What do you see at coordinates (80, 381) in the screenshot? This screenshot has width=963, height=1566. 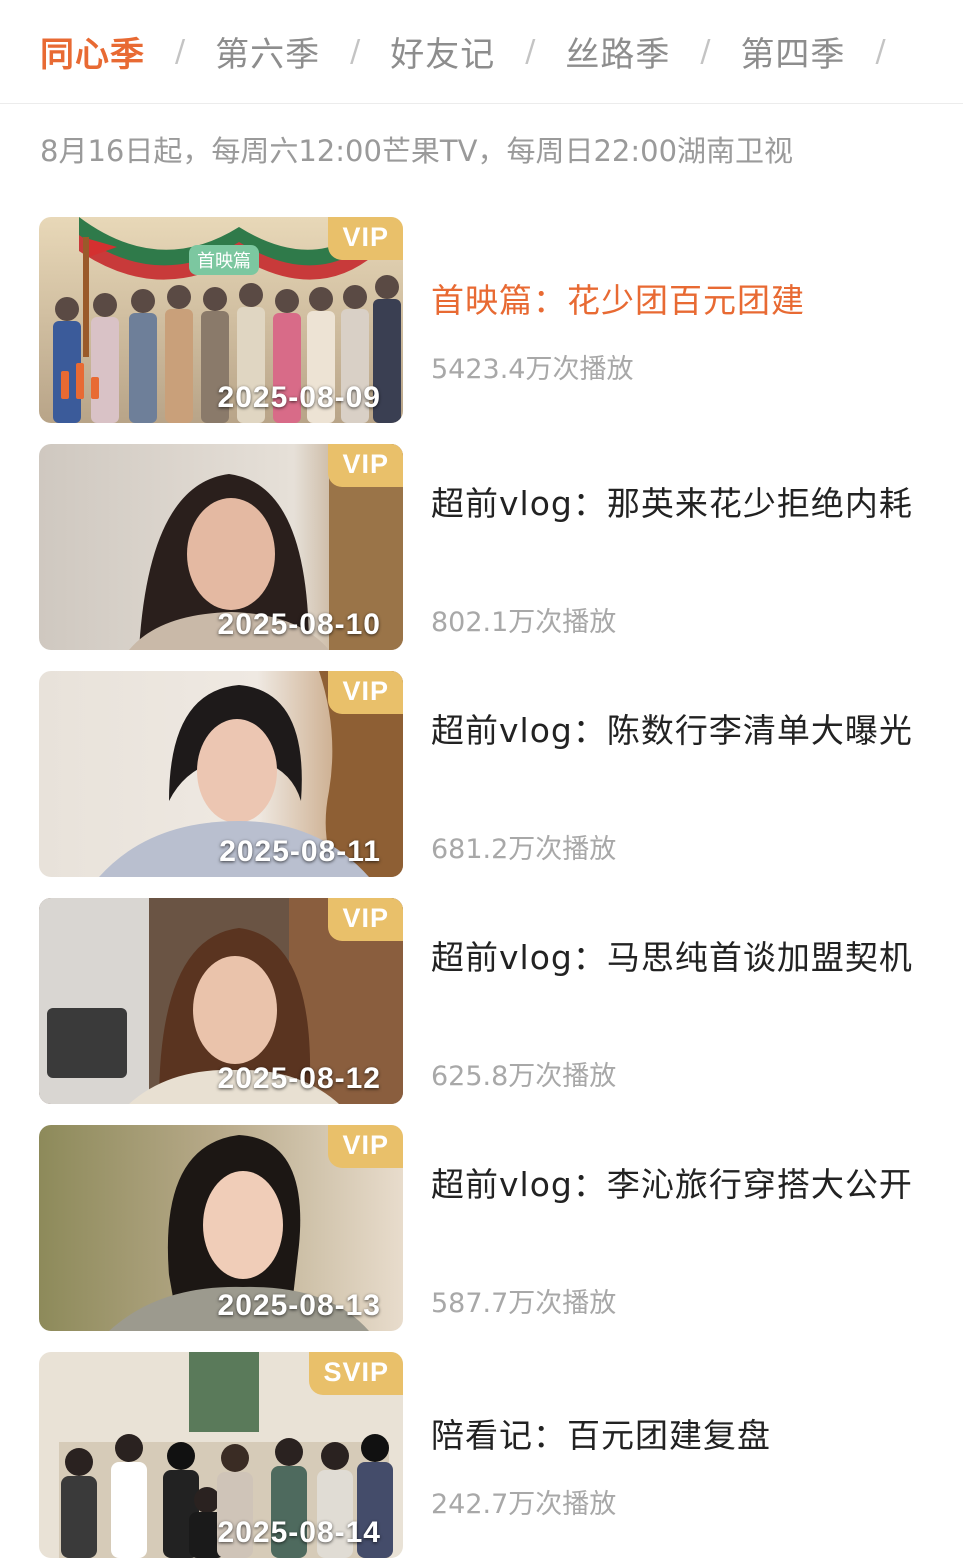 I see `now-playing-icon` at bounding box center [80, 381].